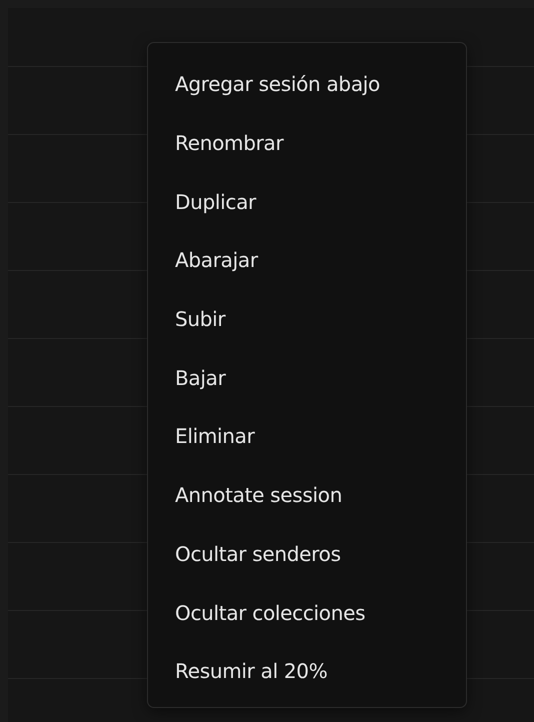 The width and height of the screenshot is (534, 722). I want to click on menu-item: Ocultar colecciones, so click(307, 612).